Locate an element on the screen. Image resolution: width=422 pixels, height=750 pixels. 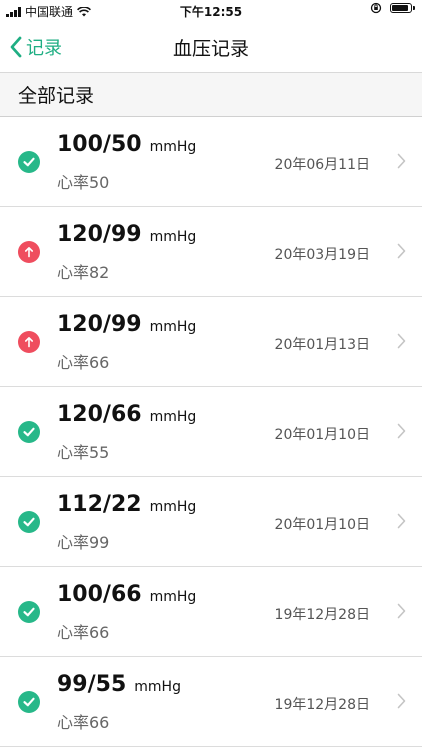
status-bar-right is located at coordinates (392, 8).